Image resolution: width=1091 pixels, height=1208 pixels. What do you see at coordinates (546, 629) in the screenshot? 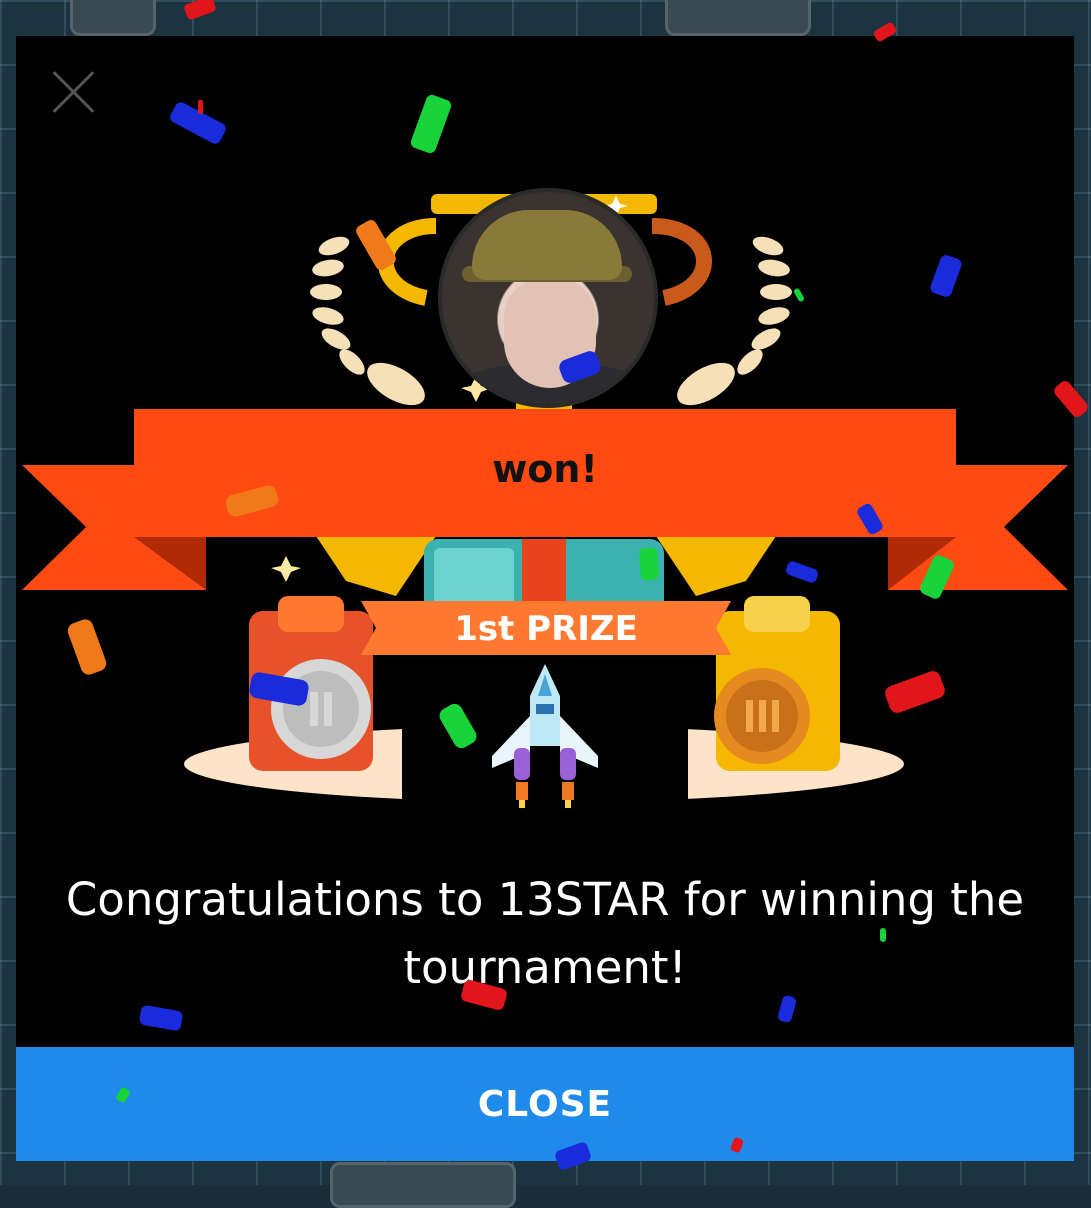
I see `prize-label: 1st PRIZE` at bounding box center [546, 629].